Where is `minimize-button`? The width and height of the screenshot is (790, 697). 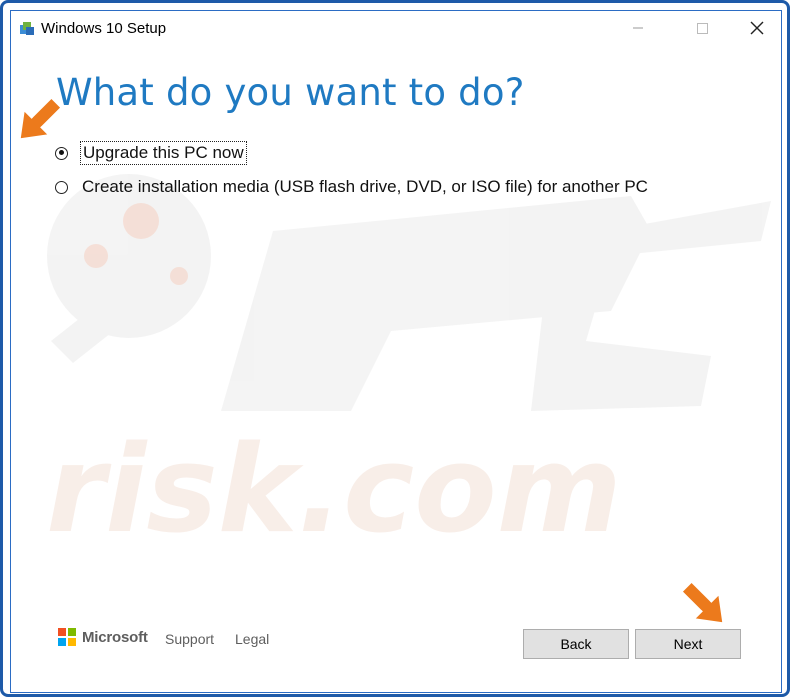
minimize-button is located at coordinates (638, 28).